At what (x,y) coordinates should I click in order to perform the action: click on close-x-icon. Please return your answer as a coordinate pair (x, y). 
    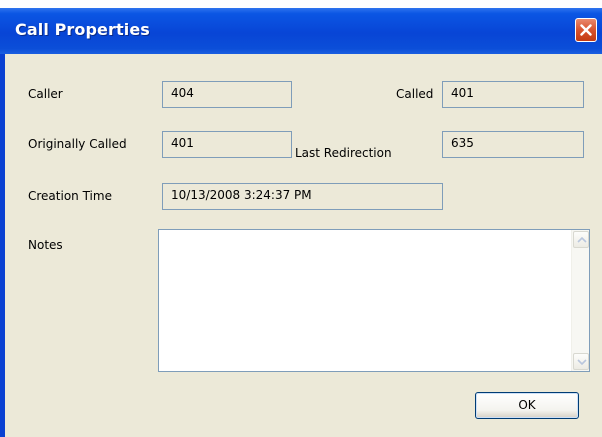
    Looking at the image, I should click on (586, 30).